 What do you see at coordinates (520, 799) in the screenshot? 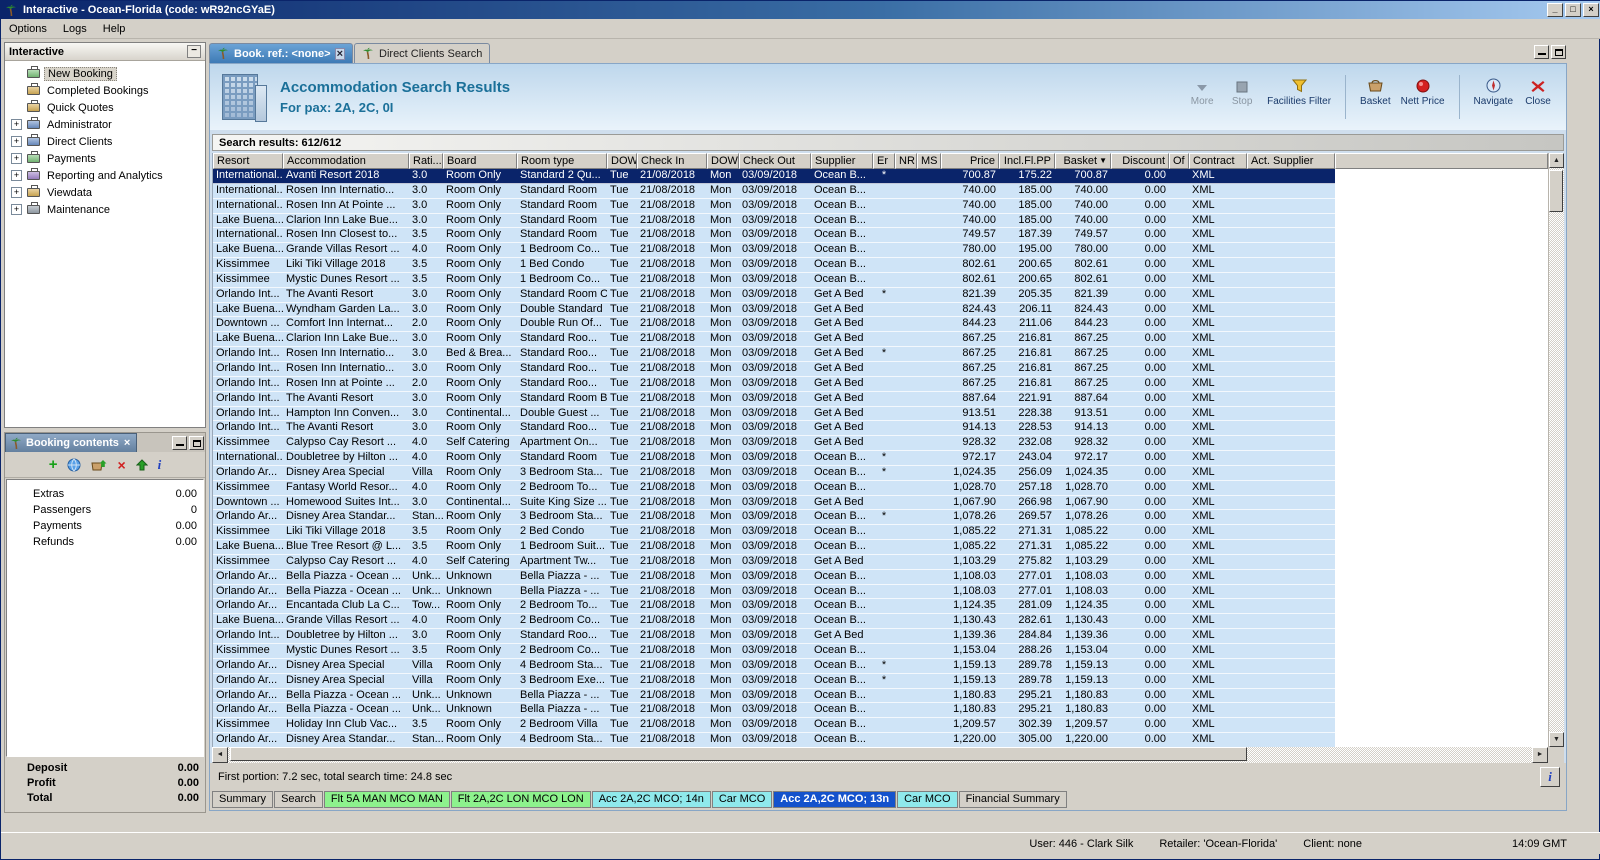
I see `bottom-tab-flt-2a-2c-lon-mco-lon: Flt 2A,2C LON MCO LON` at bounding box center [520, 799].